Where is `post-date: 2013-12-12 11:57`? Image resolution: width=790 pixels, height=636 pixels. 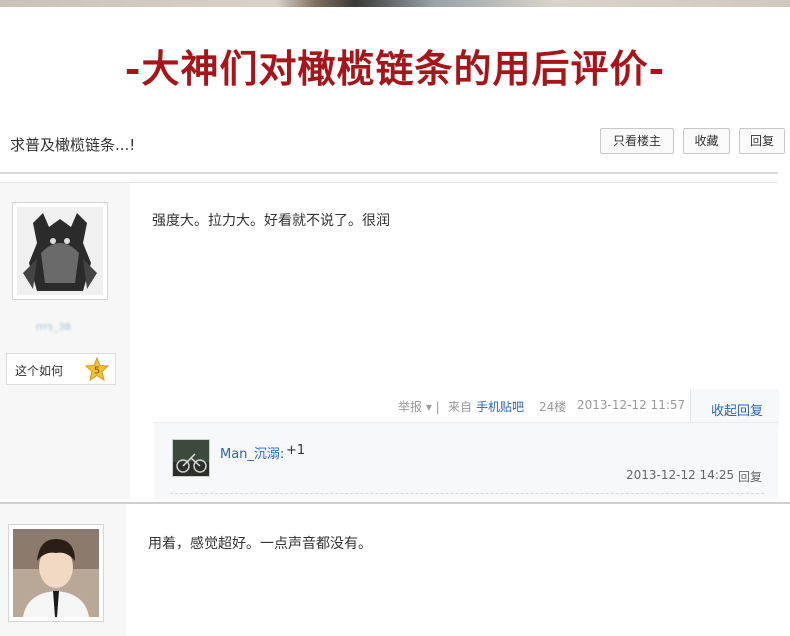 post-date: 2013-12-12 11:57 is located at coordinates (631, 405).